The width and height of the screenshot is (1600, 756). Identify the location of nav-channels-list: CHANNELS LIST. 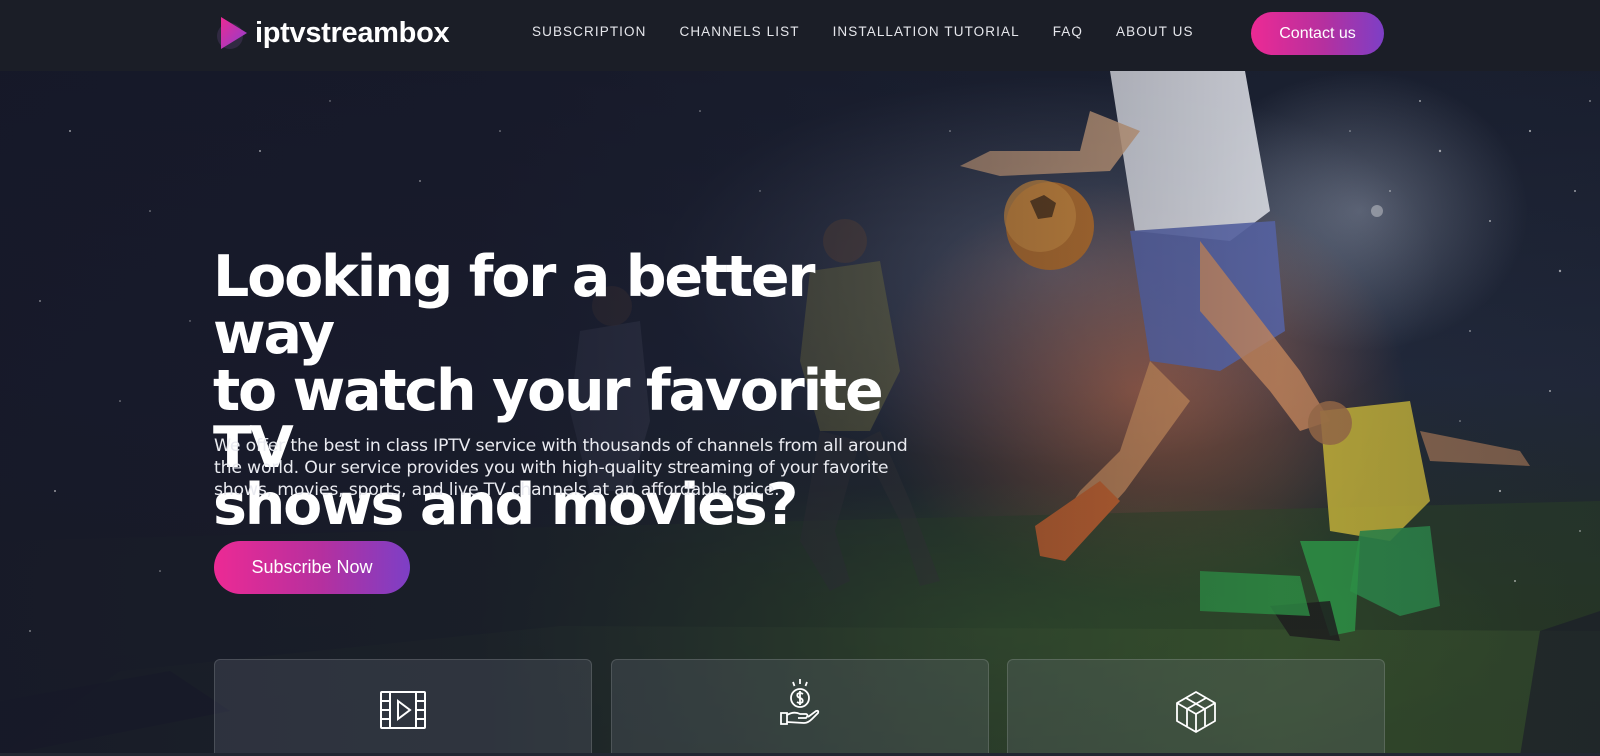
(739, 31).